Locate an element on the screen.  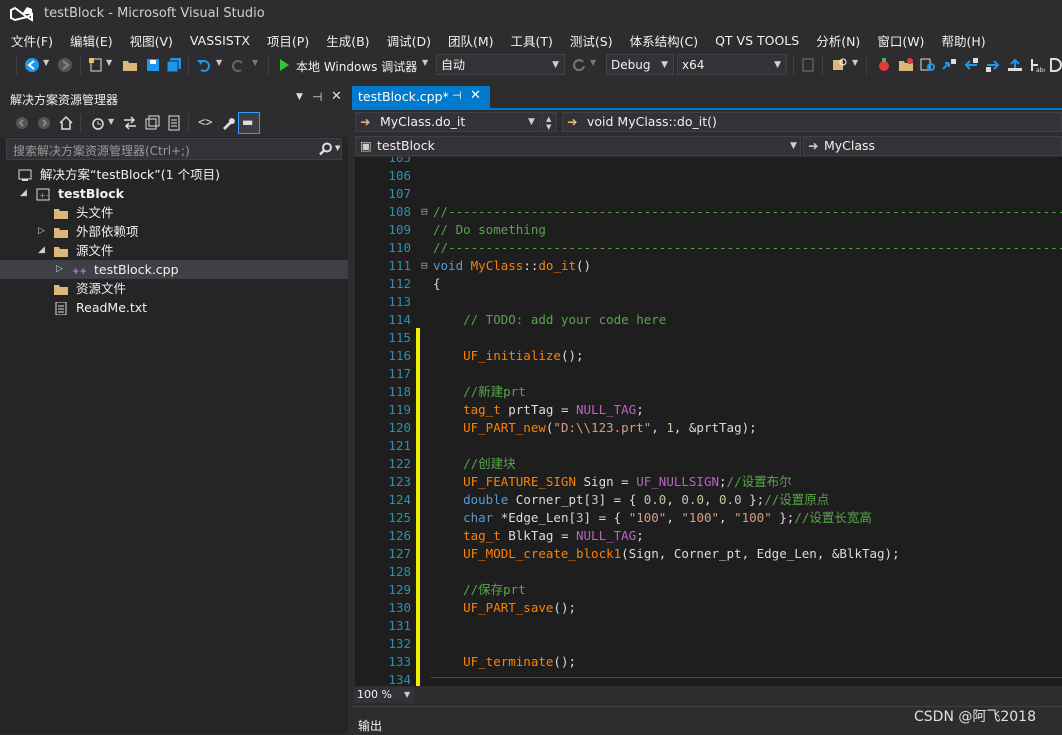
new-project-icon is located at coordinates (96, 65).